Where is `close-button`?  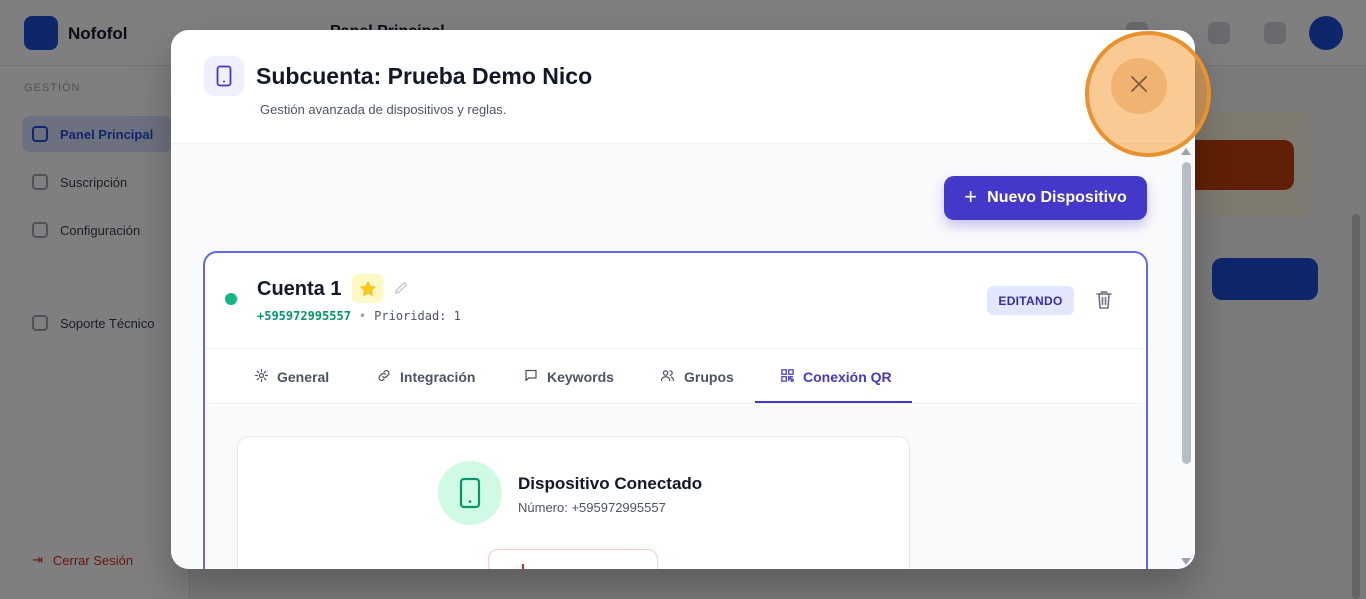 close-button is located at coordinates (1139, 86).